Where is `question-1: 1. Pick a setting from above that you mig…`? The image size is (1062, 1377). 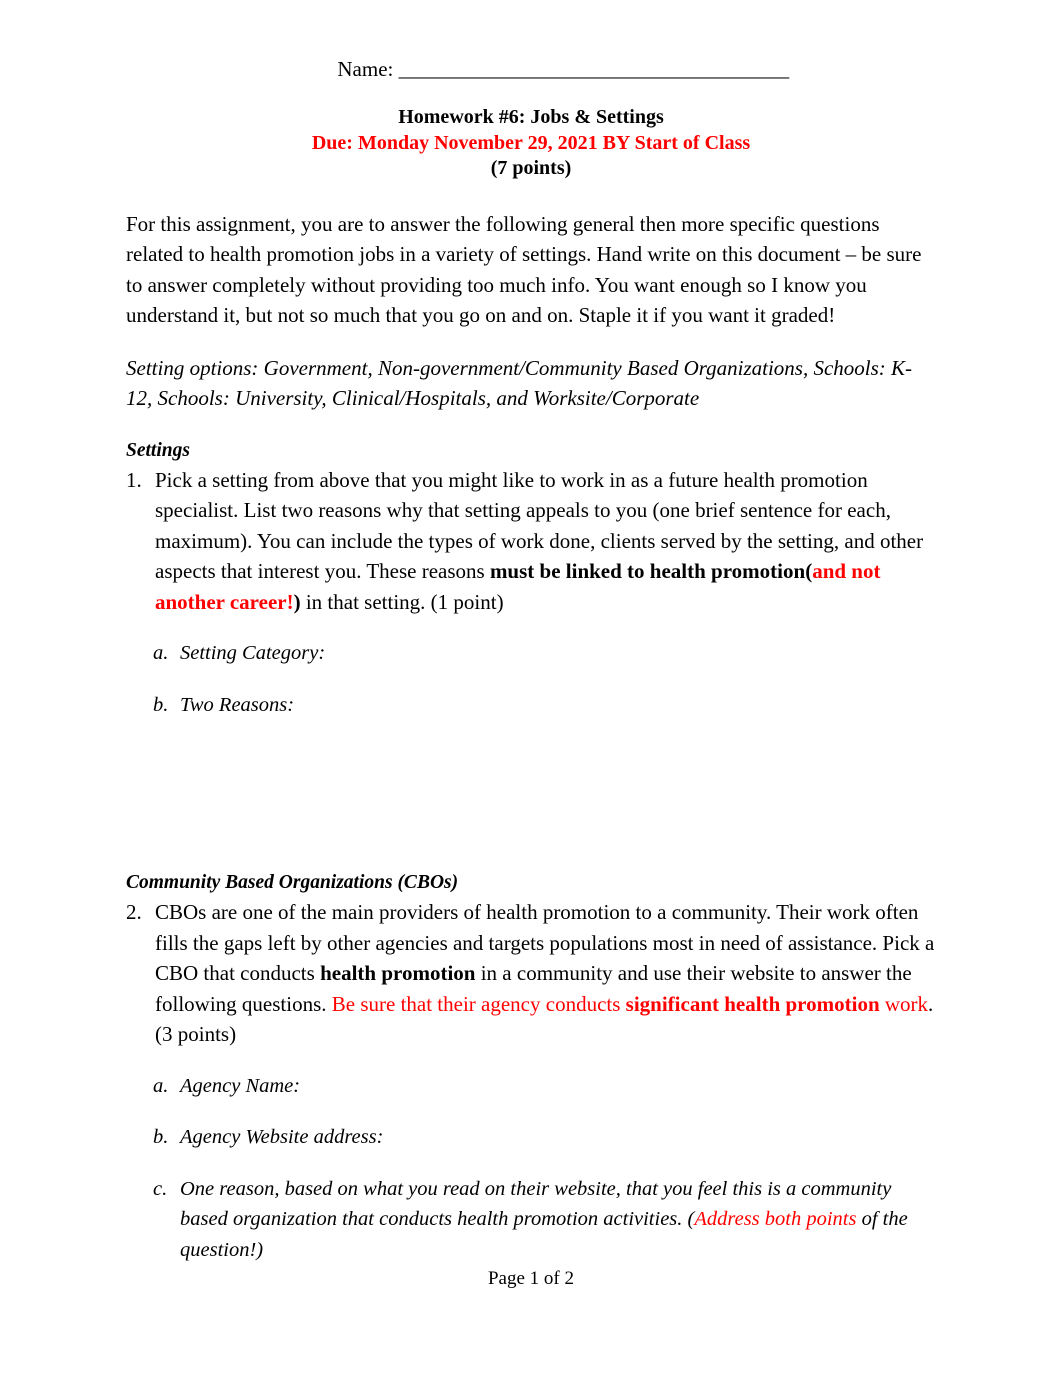
question-1: 1. Pick a setting from above that you mig… is located at coordinates (531, 541).